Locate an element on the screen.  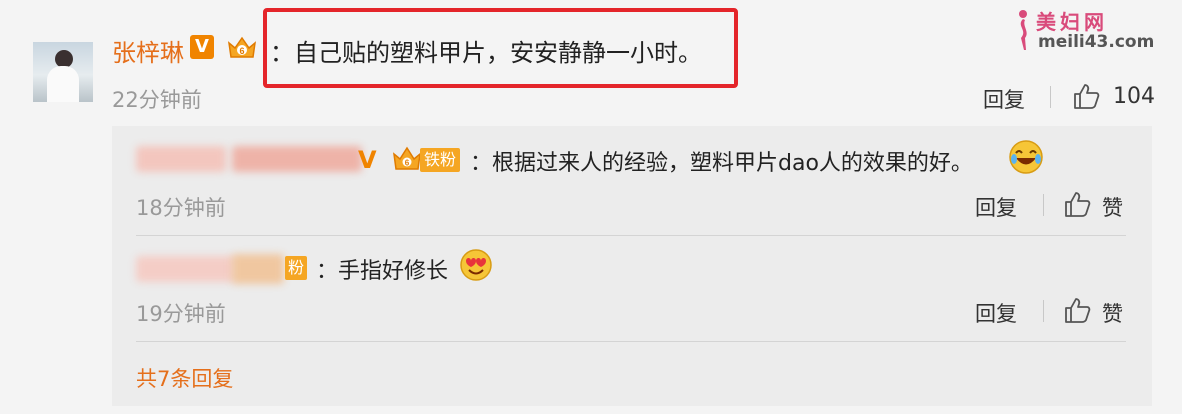
reply-text: ：手指好修长 is located at coordinates (382, 271).